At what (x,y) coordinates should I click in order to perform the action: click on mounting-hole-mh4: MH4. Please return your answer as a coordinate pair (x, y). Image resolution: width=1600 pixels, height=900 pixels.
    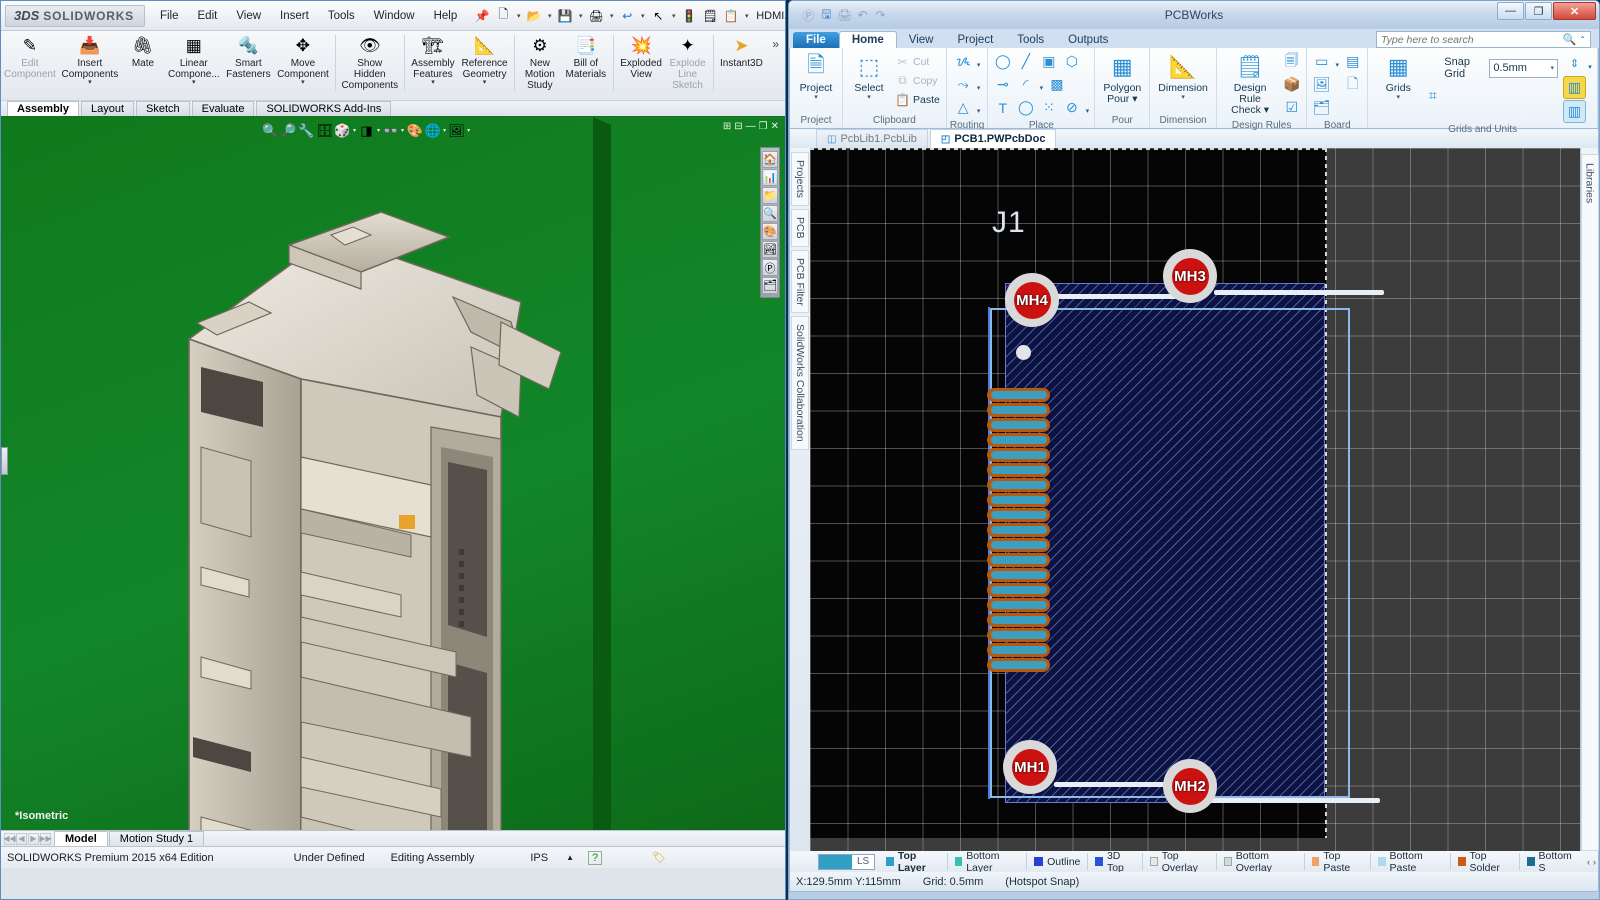
    Looking at the image, I should click on (1032, 300).